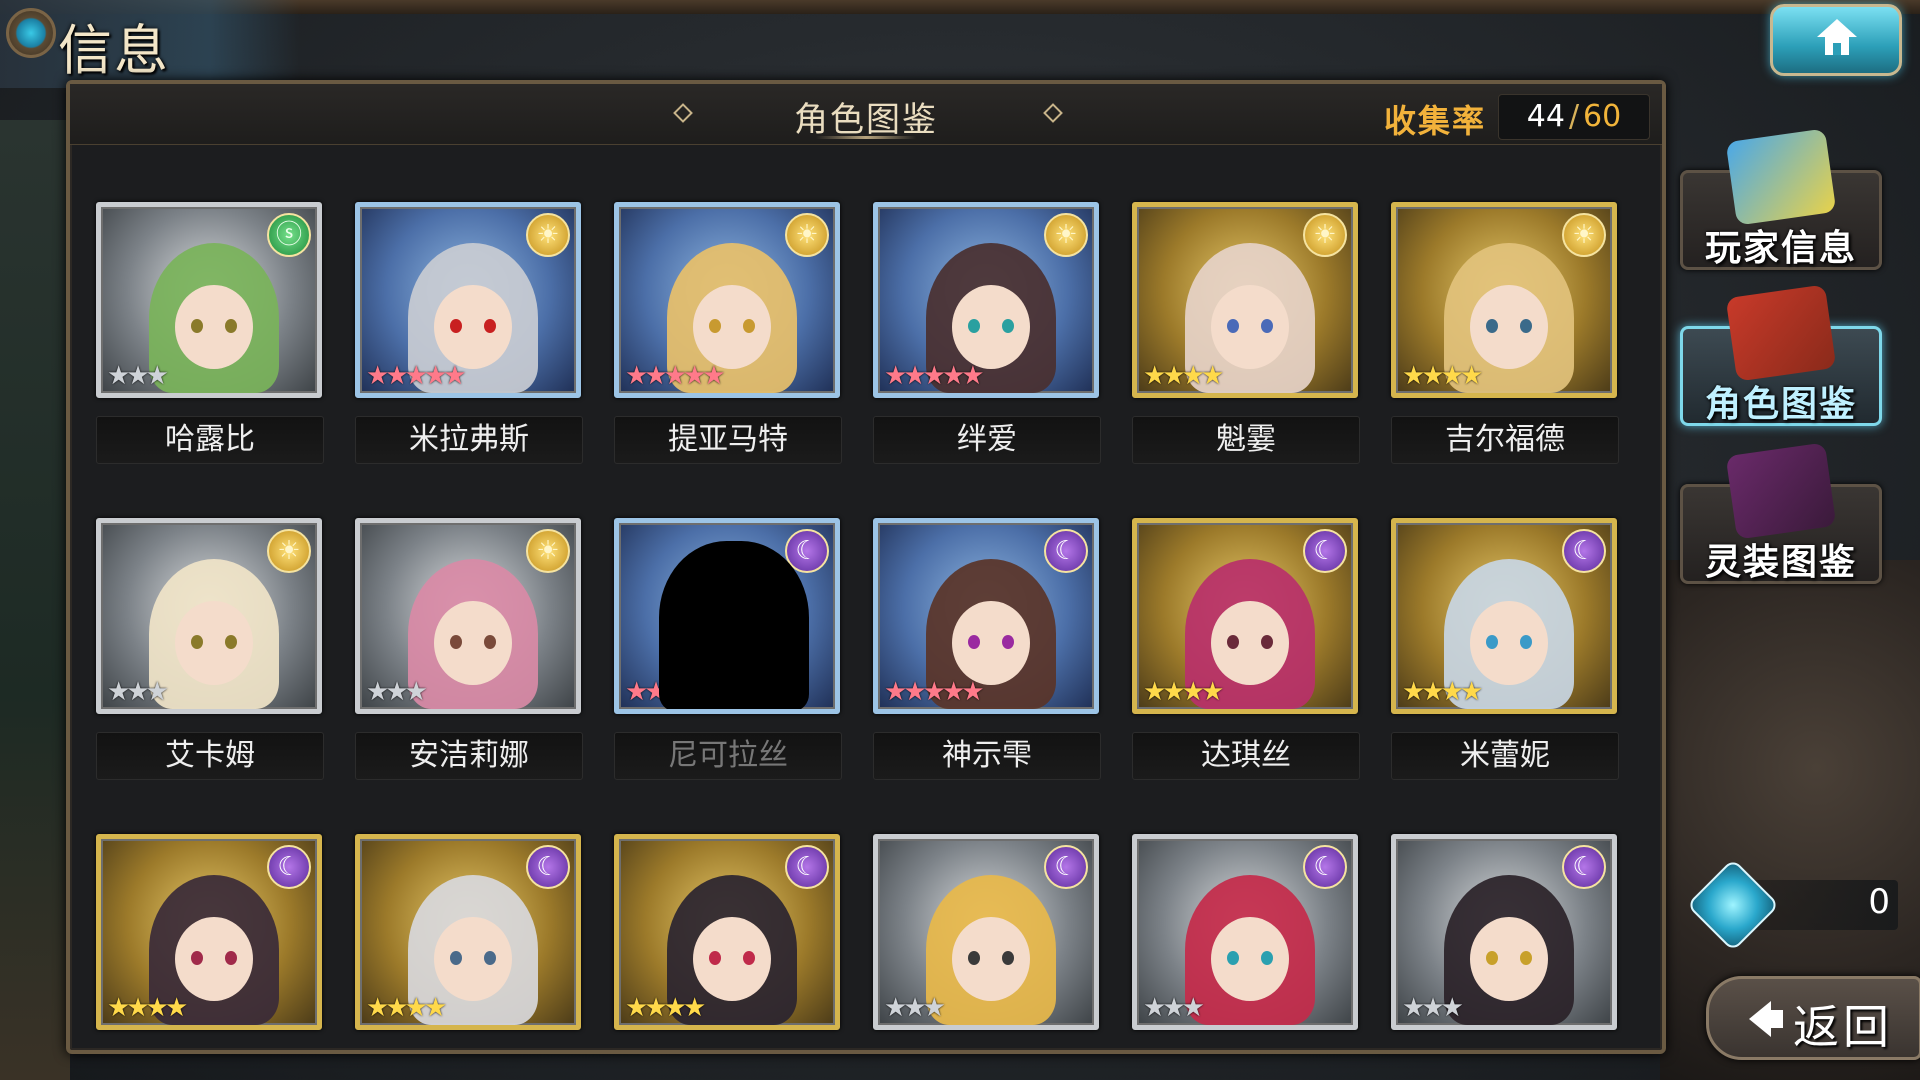 The width and height of the screenshot is (1920, 1080). I want to click on character-card: ☾ ★★★★ 米蕾妮, so click(1505, 649).